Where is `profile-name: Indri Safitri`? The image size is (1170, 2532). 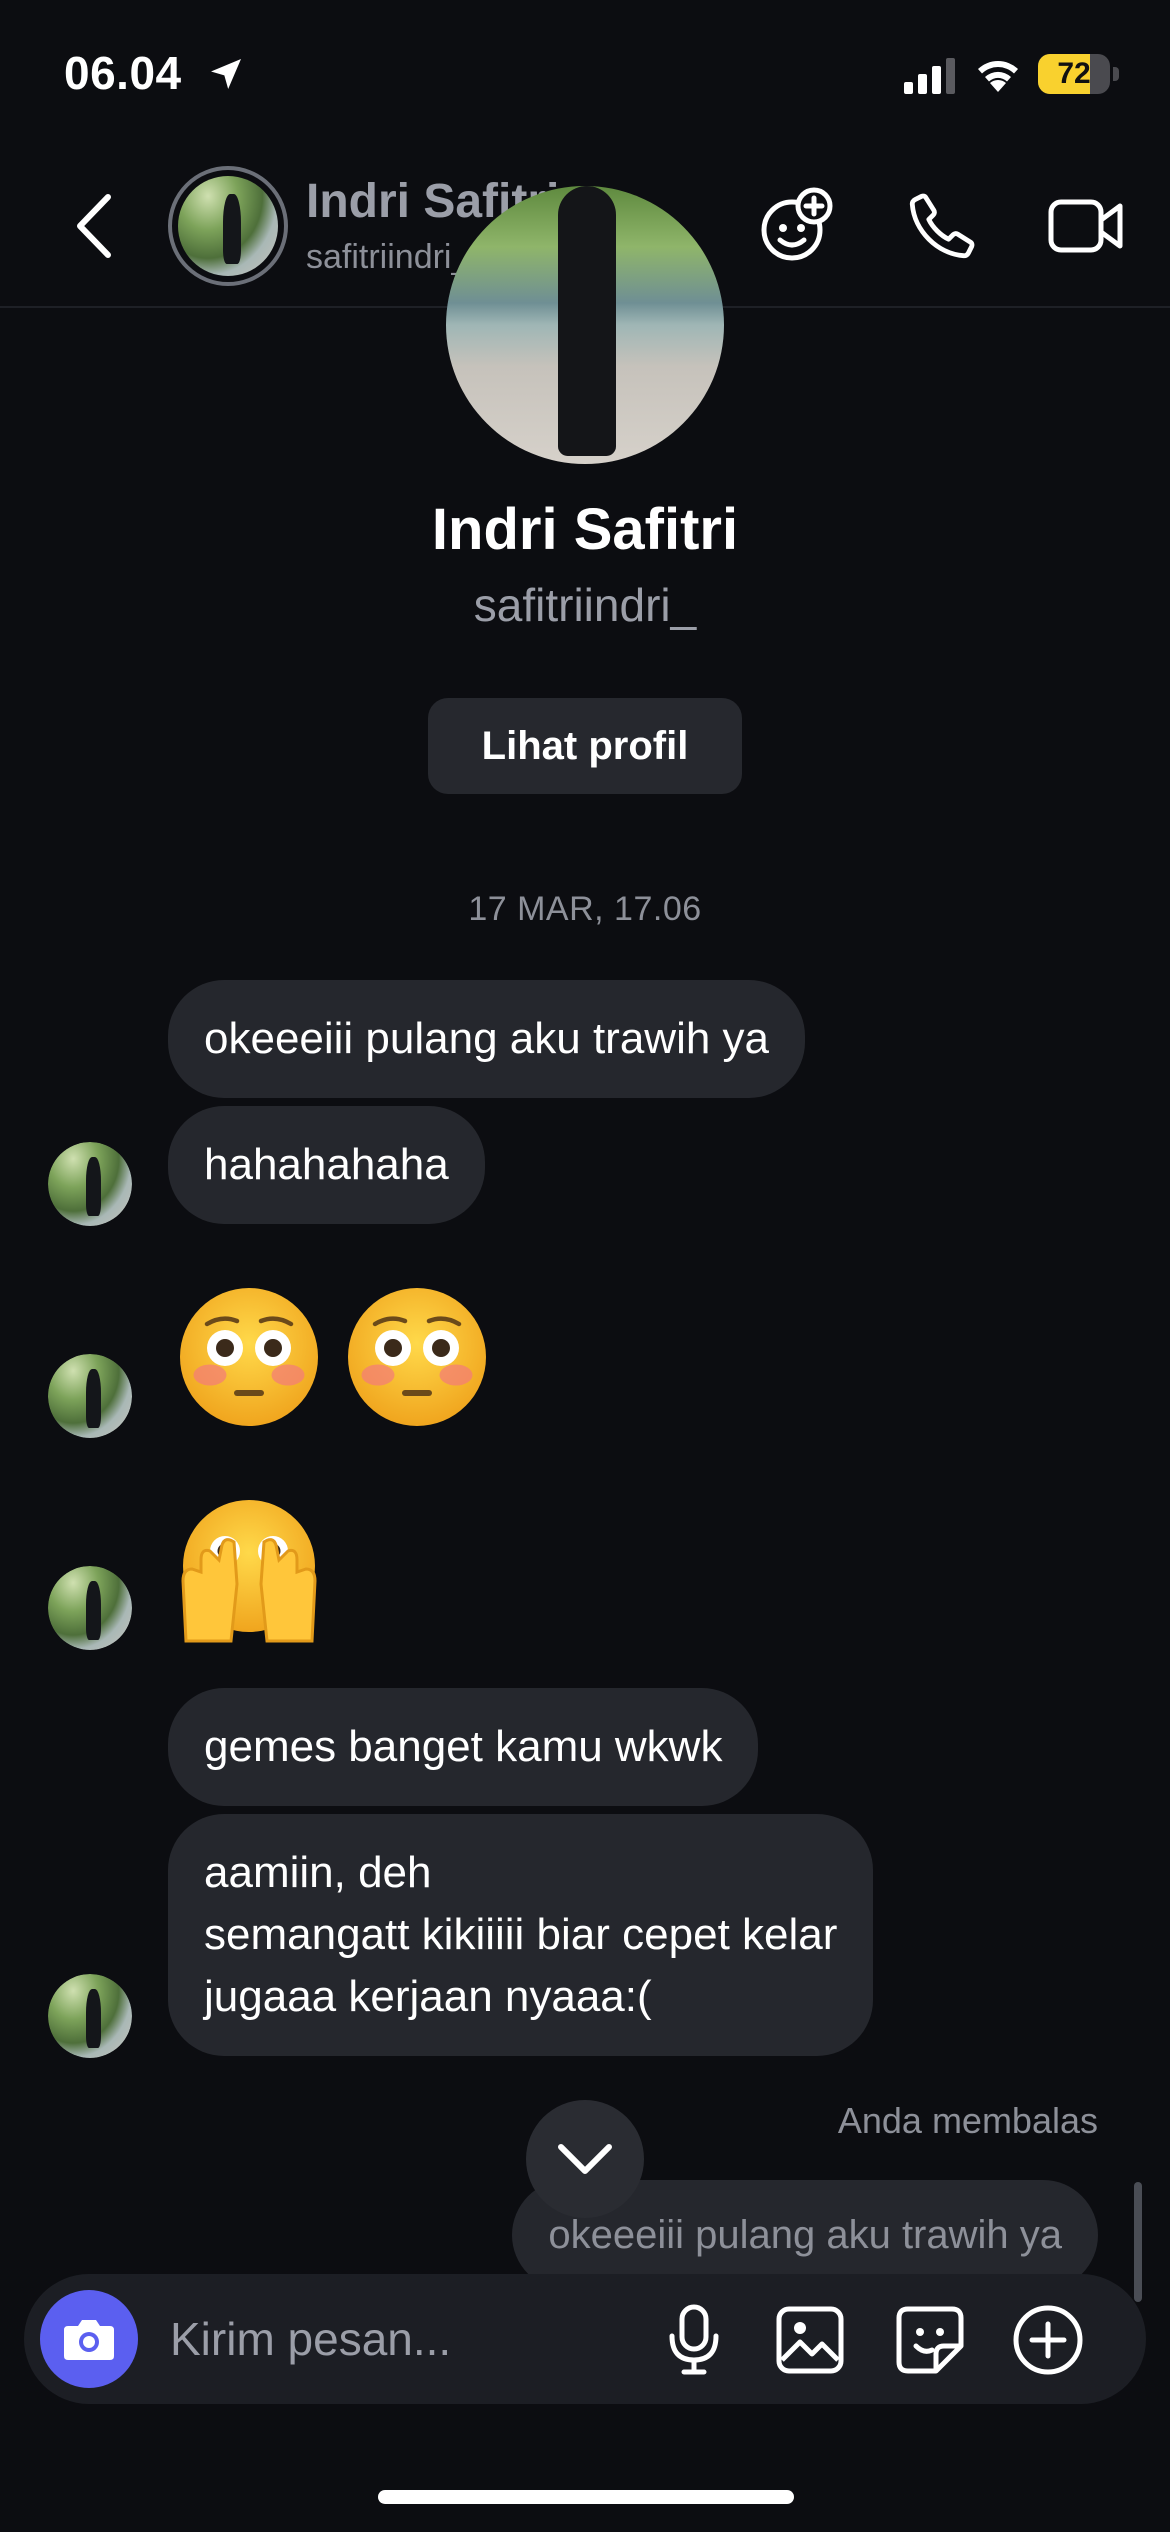
profile-name: Indri Safitri is located at coordinates (585, 529).